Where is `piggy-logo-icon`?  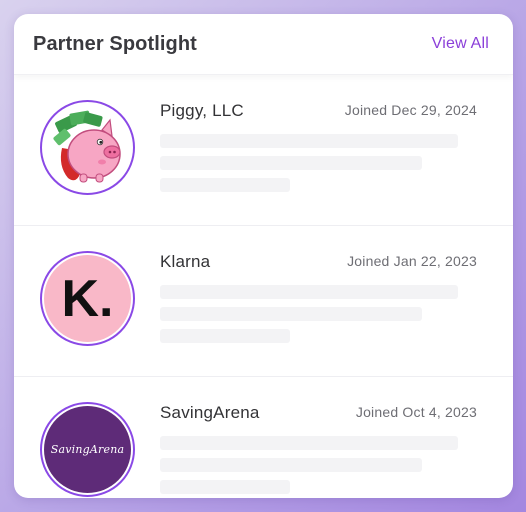 piggy-logo-icon is located at coordinates (87, 147).